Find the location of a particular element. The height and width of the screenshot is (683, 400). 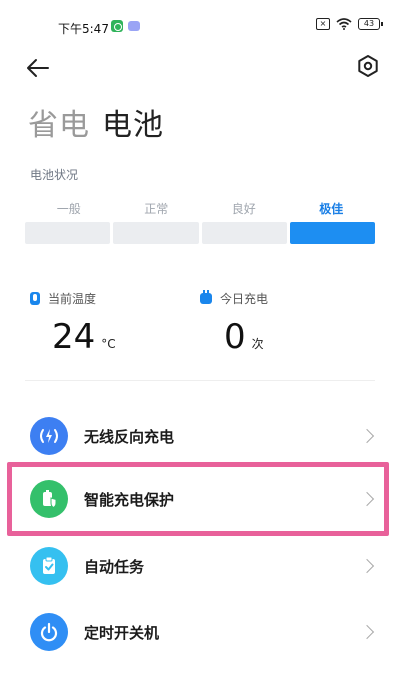

level-label-fair: 一般 is located at coordinates (68, 209).